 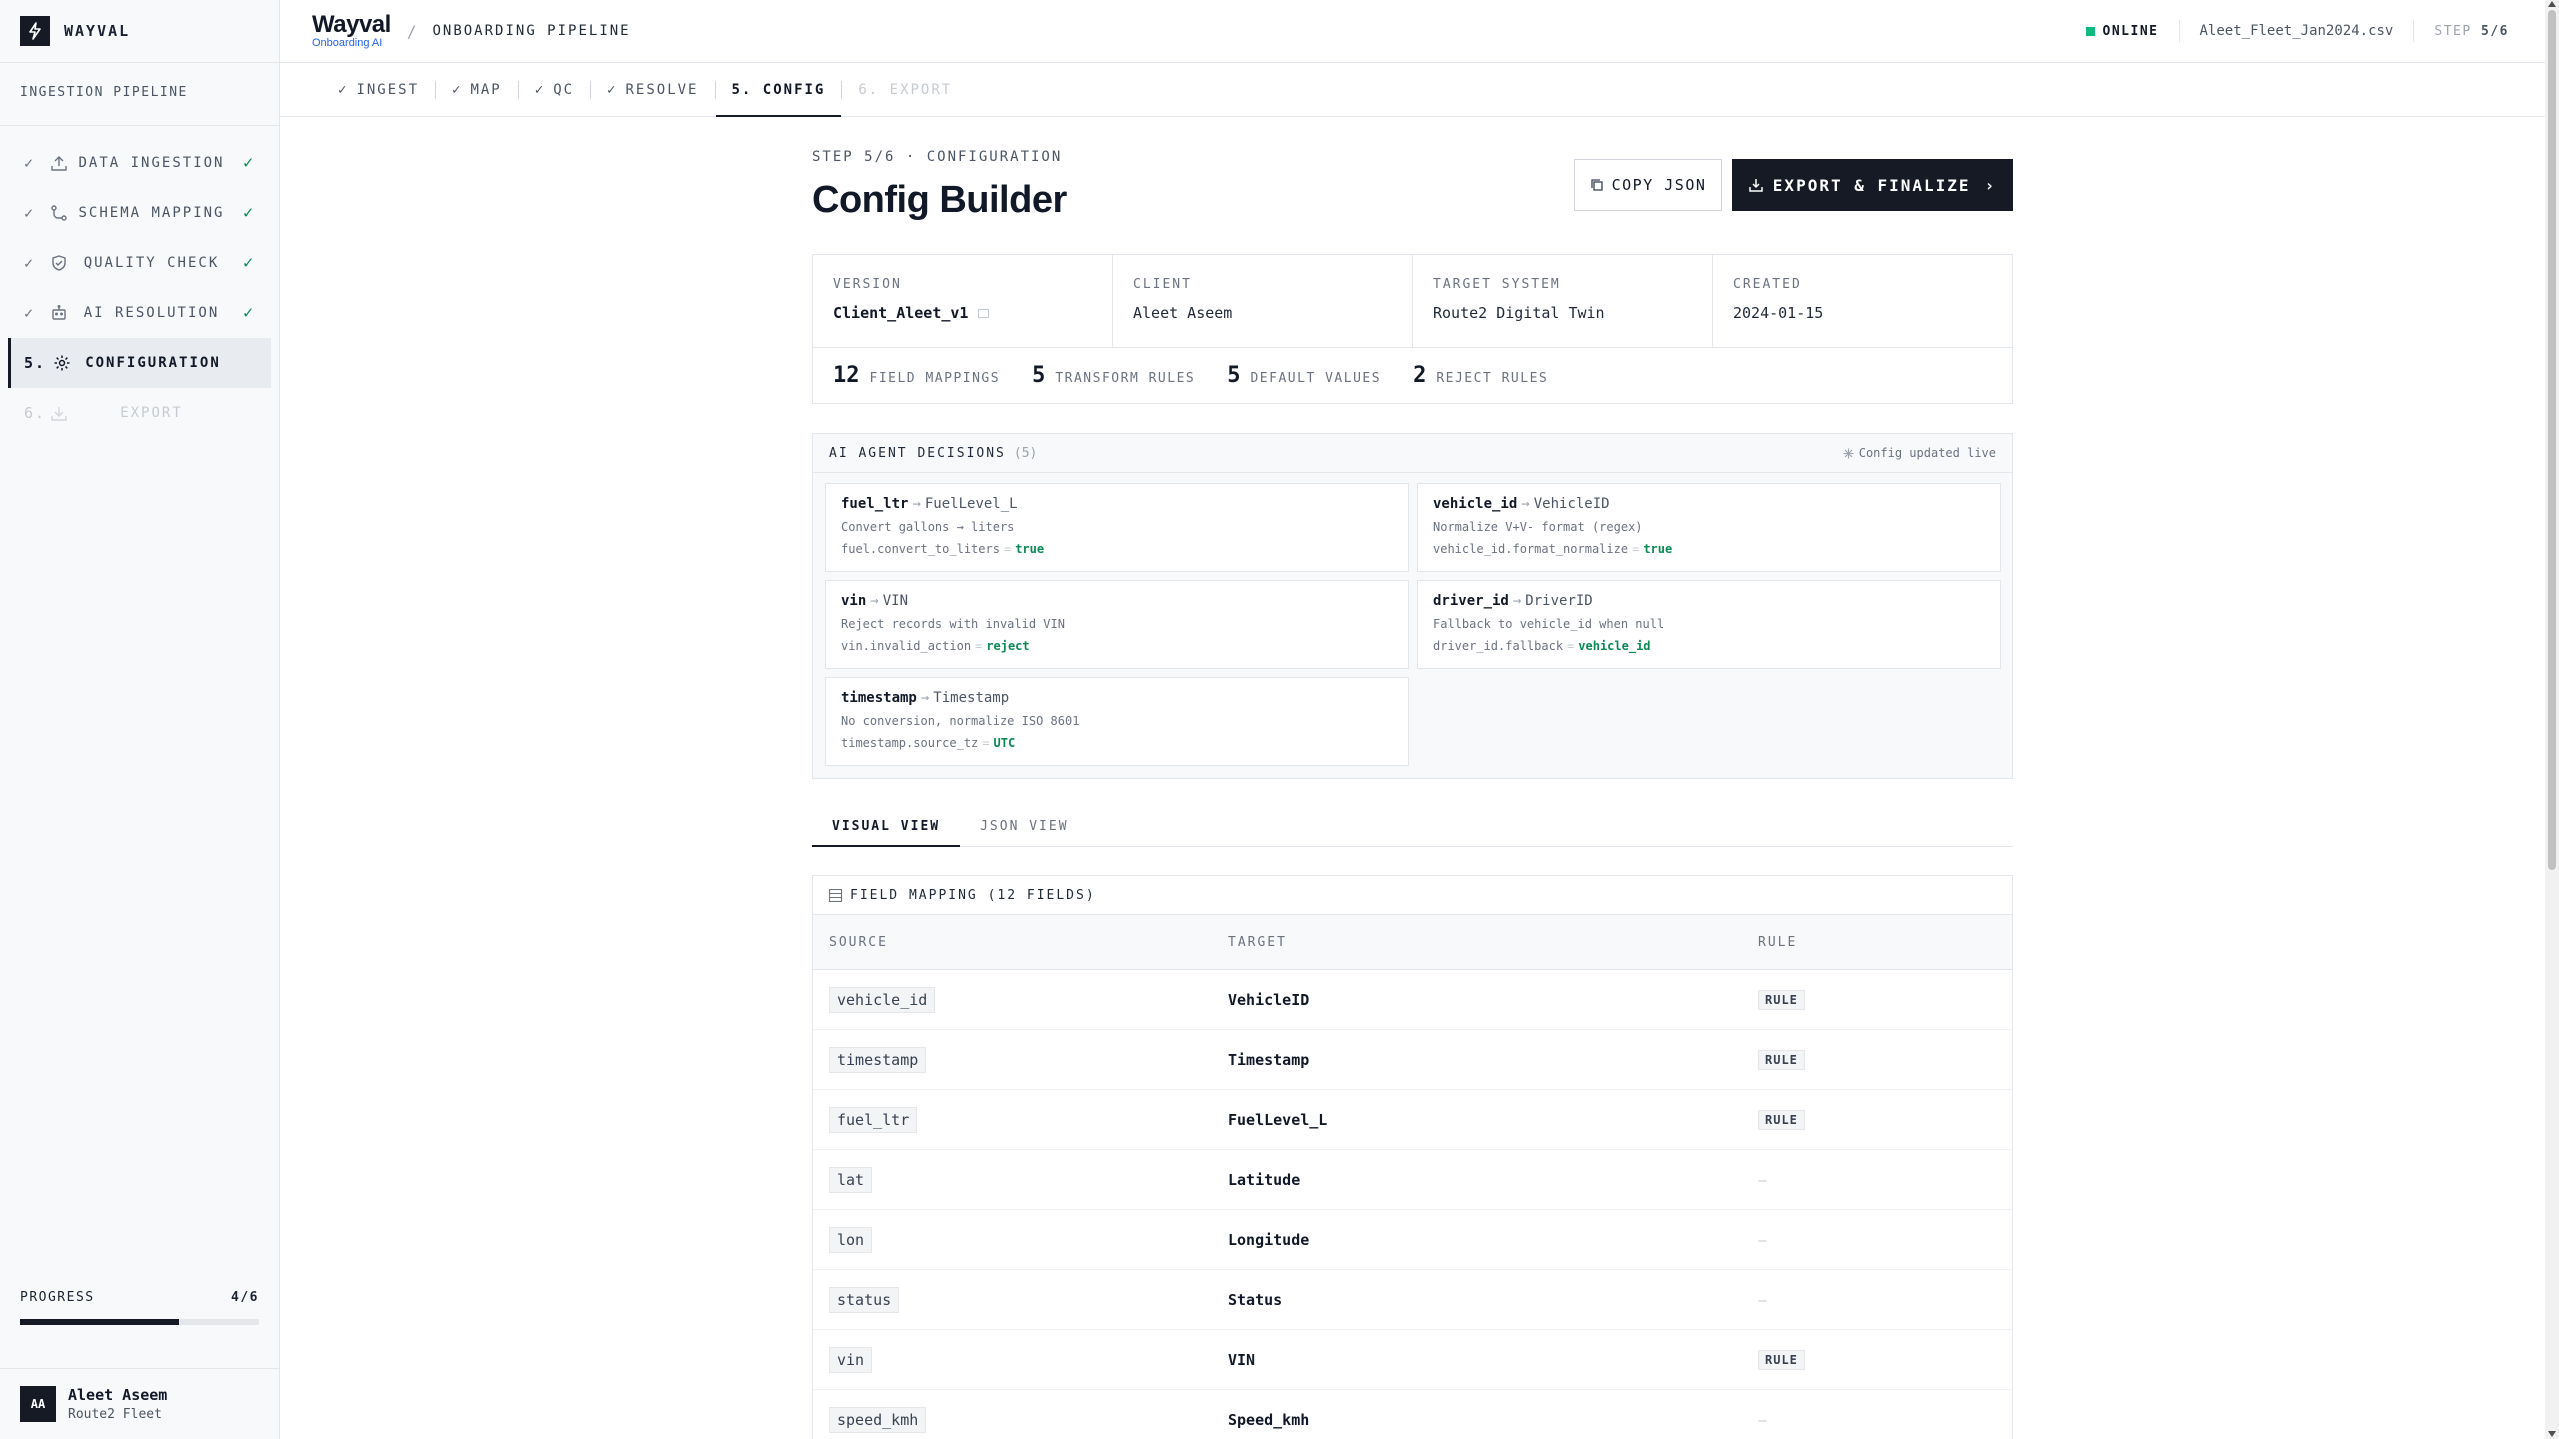 I want to click on tab-ingest: ✓ INGEST, so click(x=378, y=89).